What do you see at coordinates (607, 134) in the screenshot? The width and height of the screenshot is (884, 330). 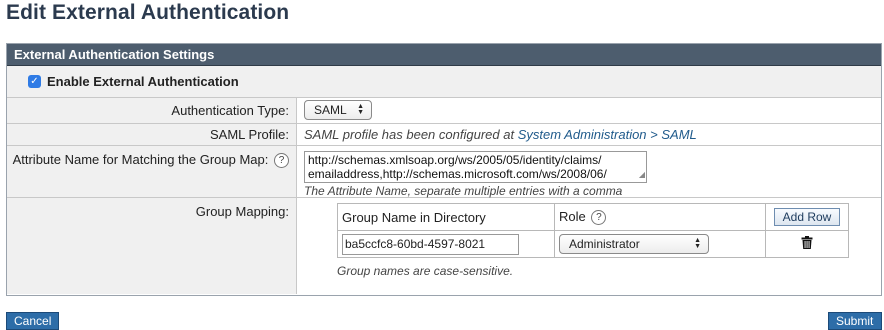 I see `saml-profile-link: System Administration > SAML` at bounding box center [607, 134].